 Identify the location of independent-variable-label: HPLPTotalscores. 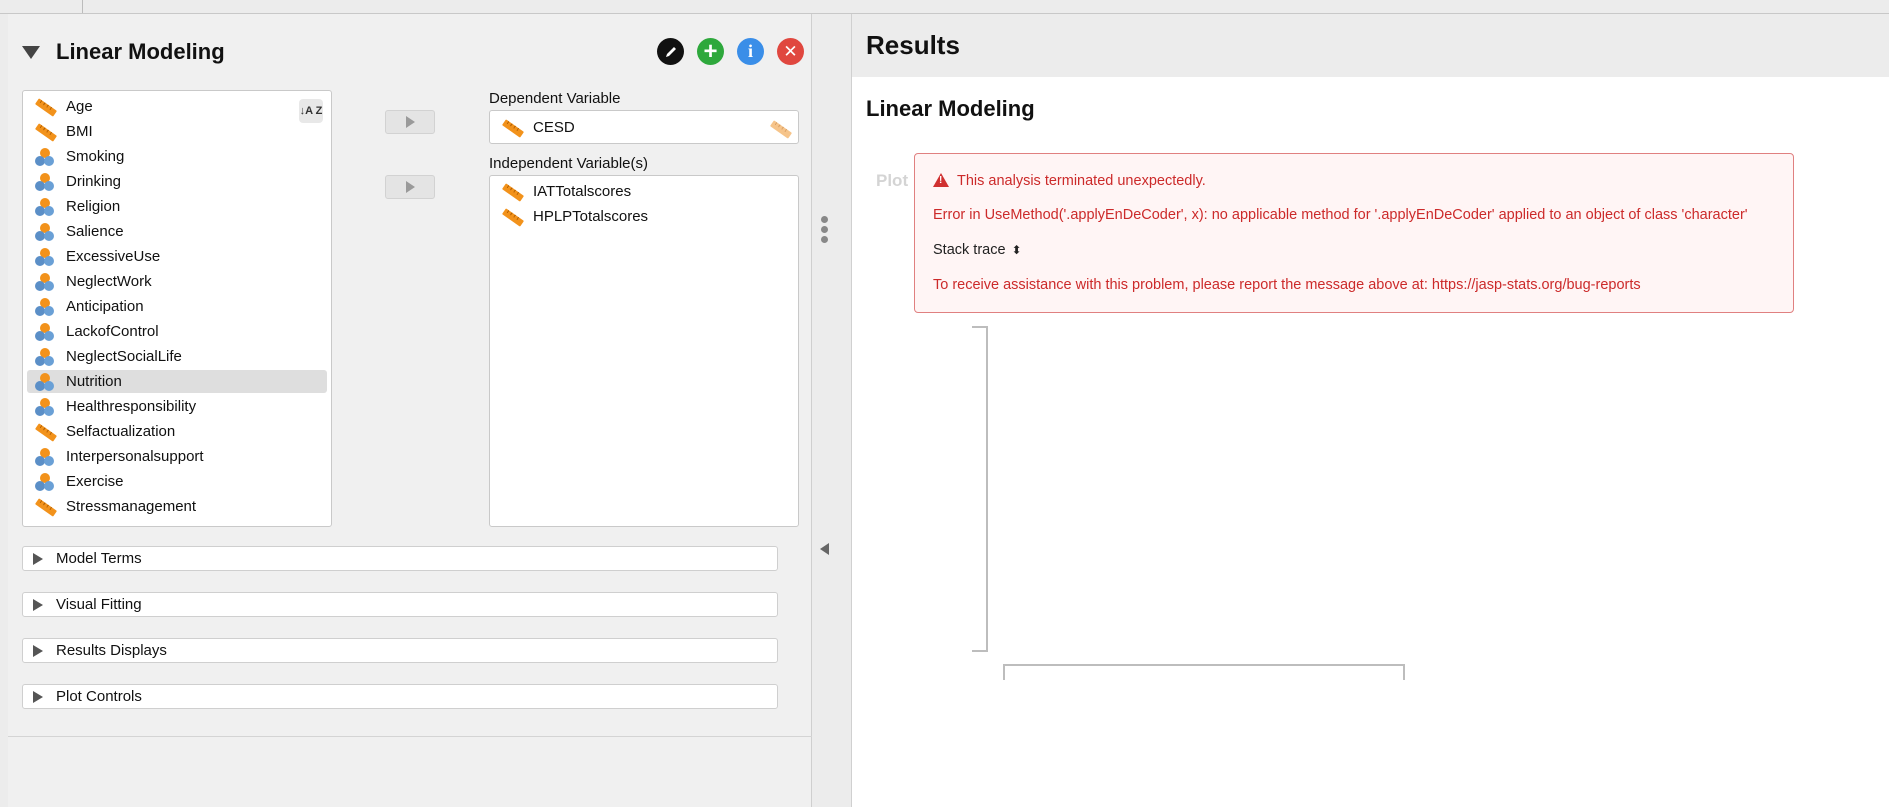
(591, 216).